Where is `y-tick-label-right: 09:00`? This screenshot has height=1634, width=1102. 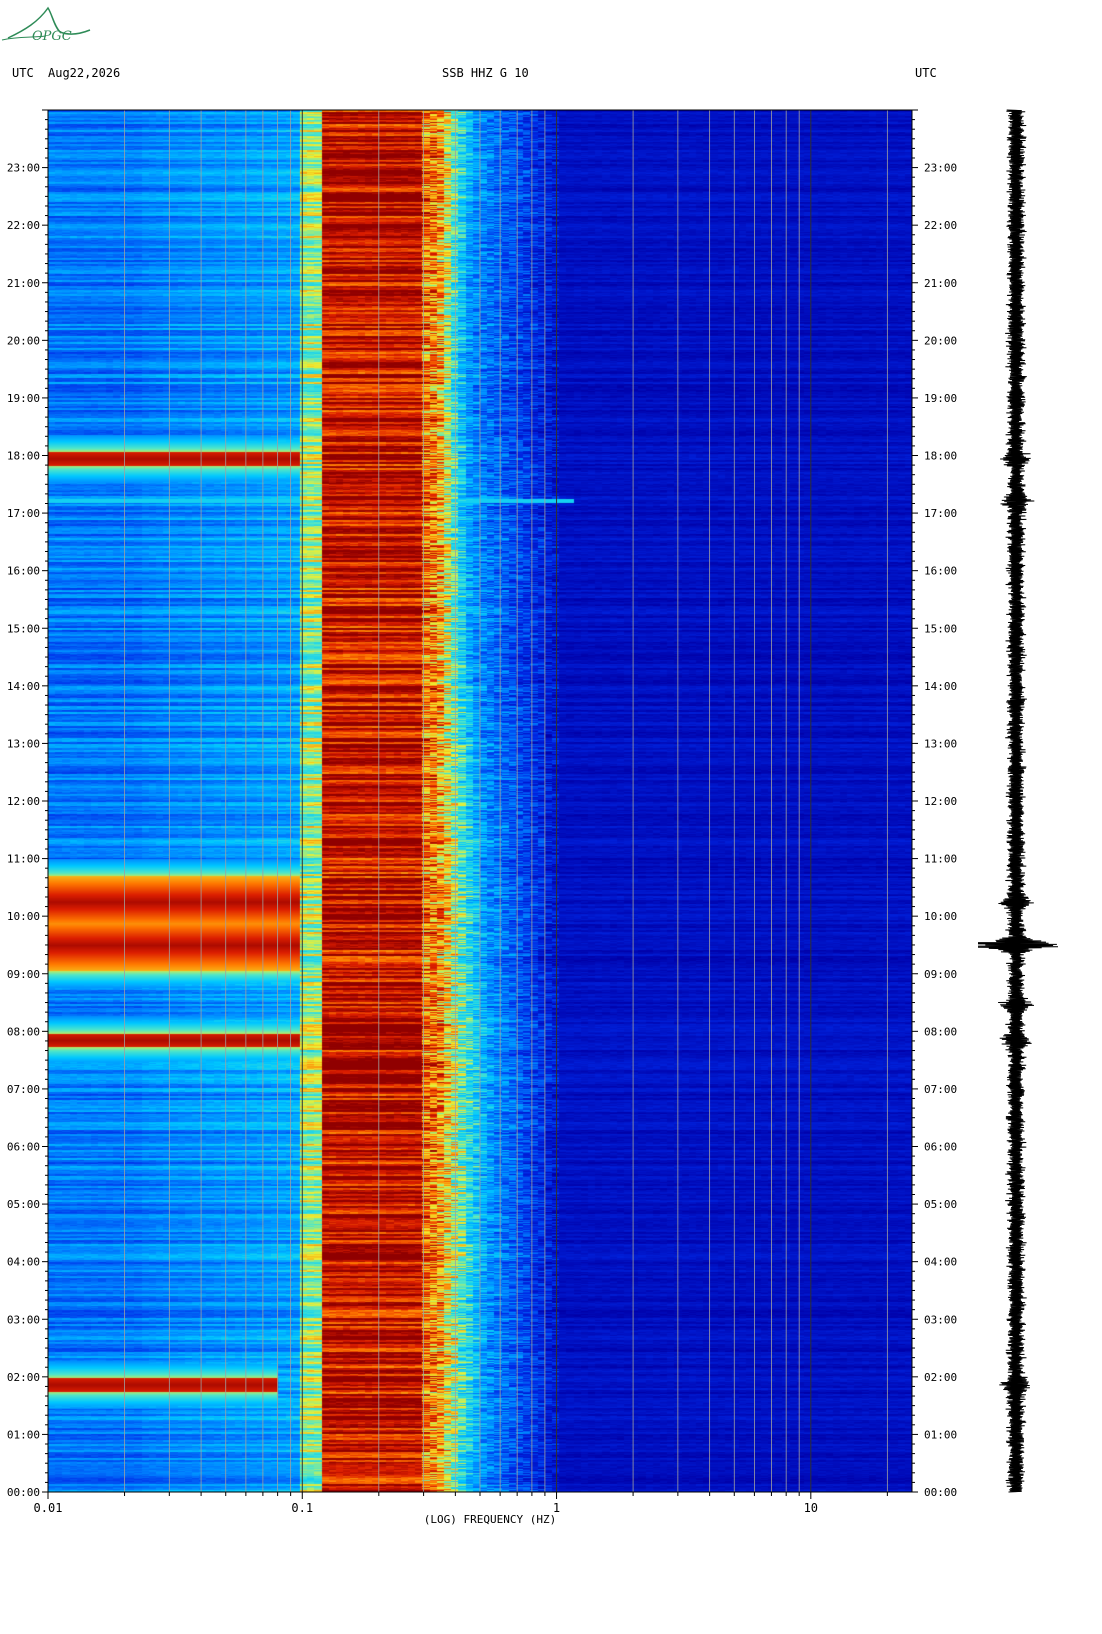
y-tick-label-right: 09:00 is located at coordinates (940, 974).